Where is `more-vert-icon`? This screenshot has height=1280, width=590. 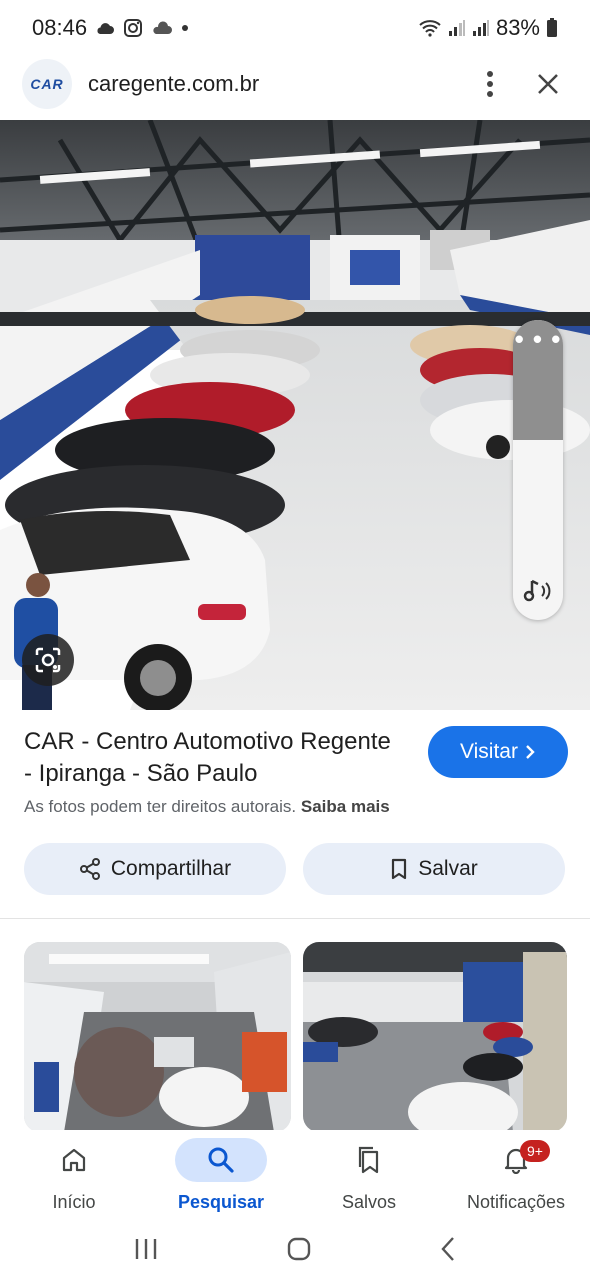
more-vert-icon is located at coordinates (490, 84).